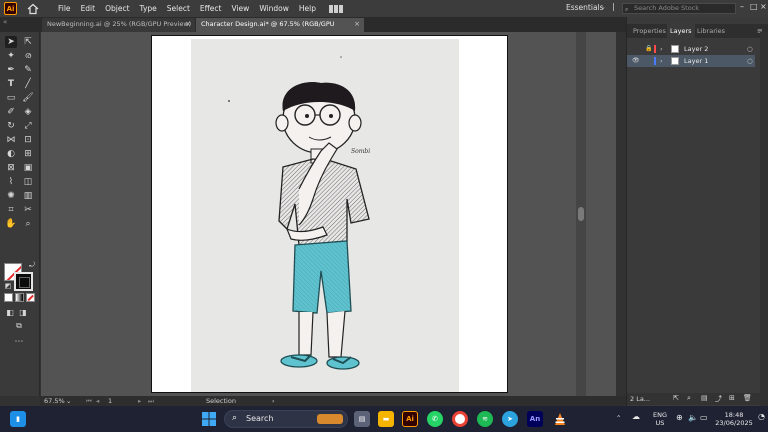 The height and width of the screenshot is (432, 768). I want to click on new-layer-icon: ⊞, so click(732, 398).